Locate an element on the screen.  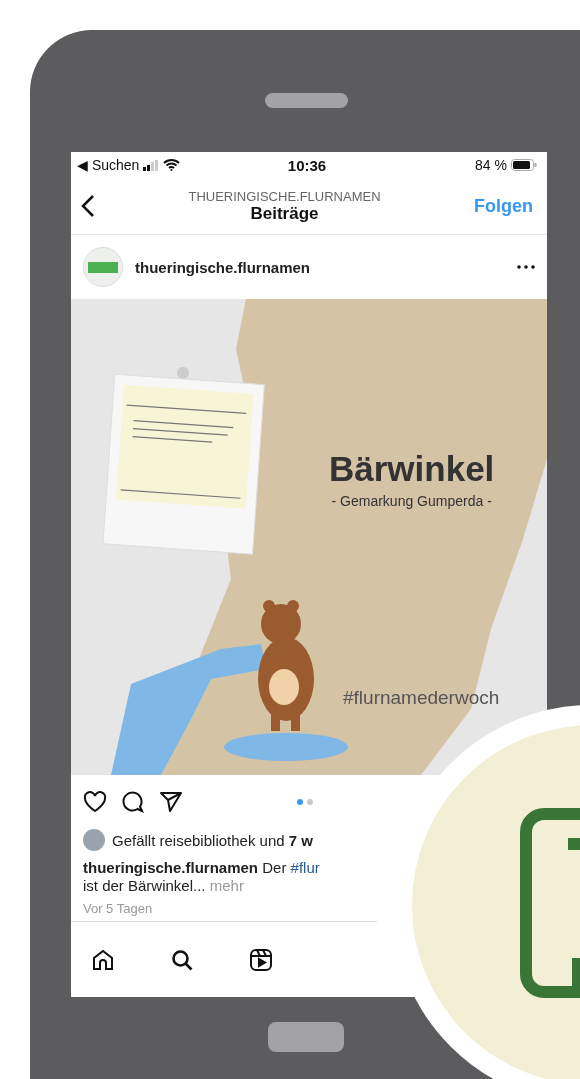
comment-icon is located at coordinates (133, 802).